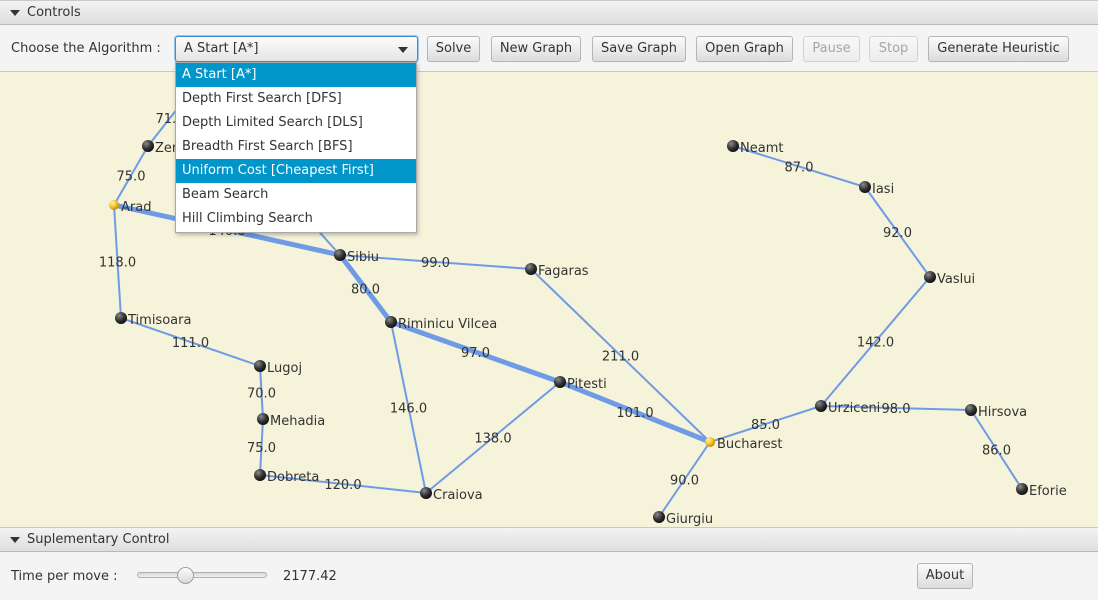 The width and height of the screenshot is (1098, 600). Describe the element at coordinates (447, 324) in the screenshot. I see `node-label: Riminicu Vilcea` at that location.